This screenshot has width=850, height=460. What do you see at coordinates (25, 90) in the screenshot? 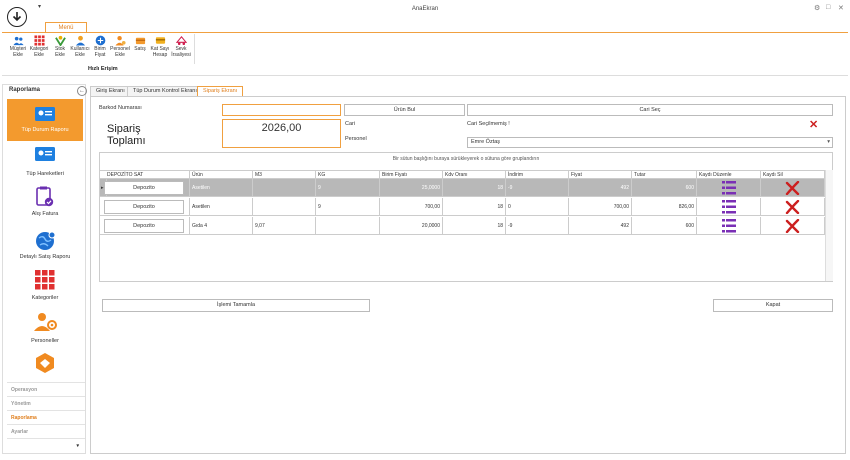
I see `sidebar-title: Raporlama` at bounding box center [25, 90].